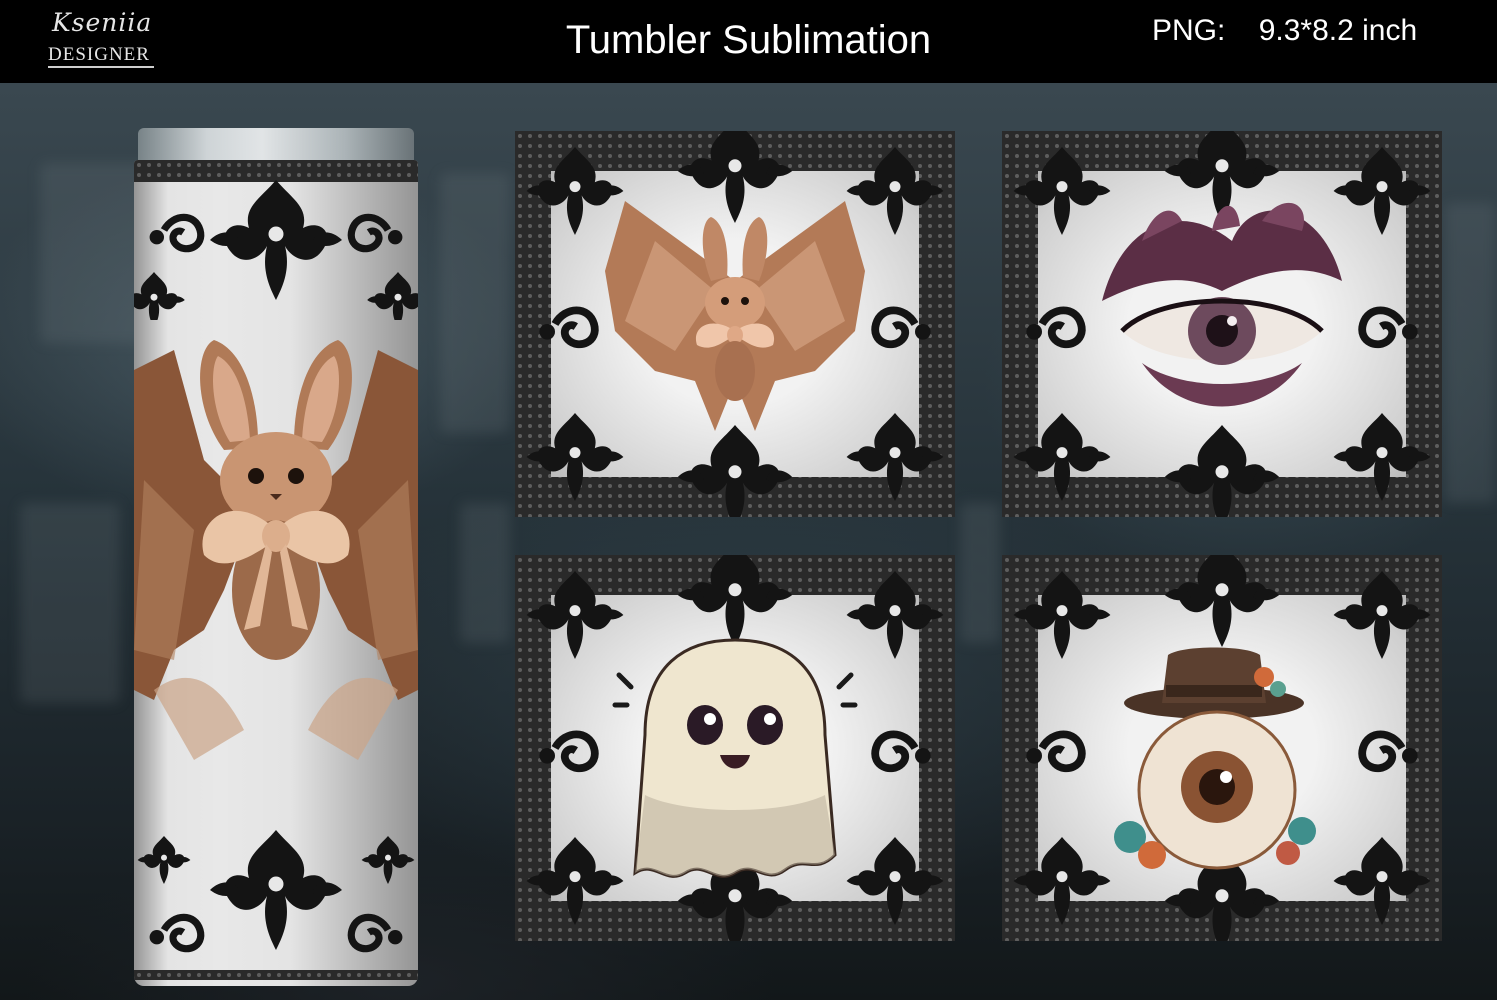 This screenshot has height=1000, width=1497. What do you see at coordinates (101, 67) in the screenshot?
I see `logo-underline` at bounding box center [101, 67].